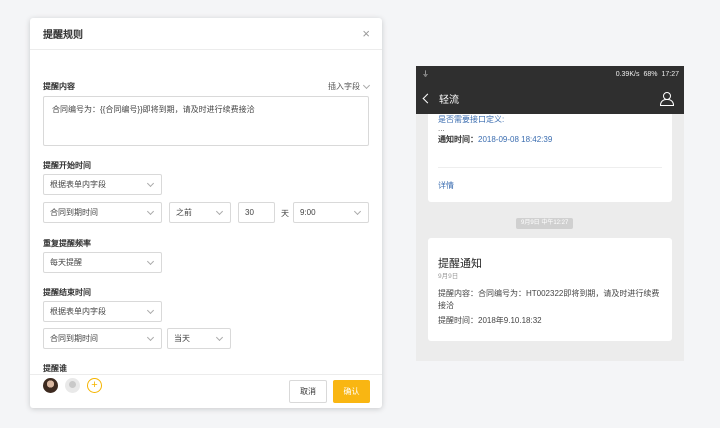 The width and height of the screenshot is (720, 428). What do you see at coordinates (206, 121) in the screenshot?
I see `content-textarea: 合同编号为：{{合同编号}}即将到期，请及时进行续费接洽` at bounding box center [206, 121].